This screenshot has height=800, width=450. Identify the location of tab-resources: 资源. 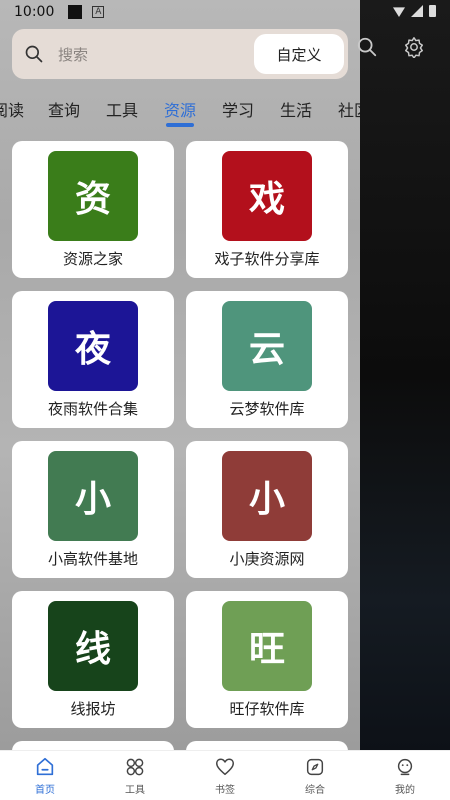
(180, 109).